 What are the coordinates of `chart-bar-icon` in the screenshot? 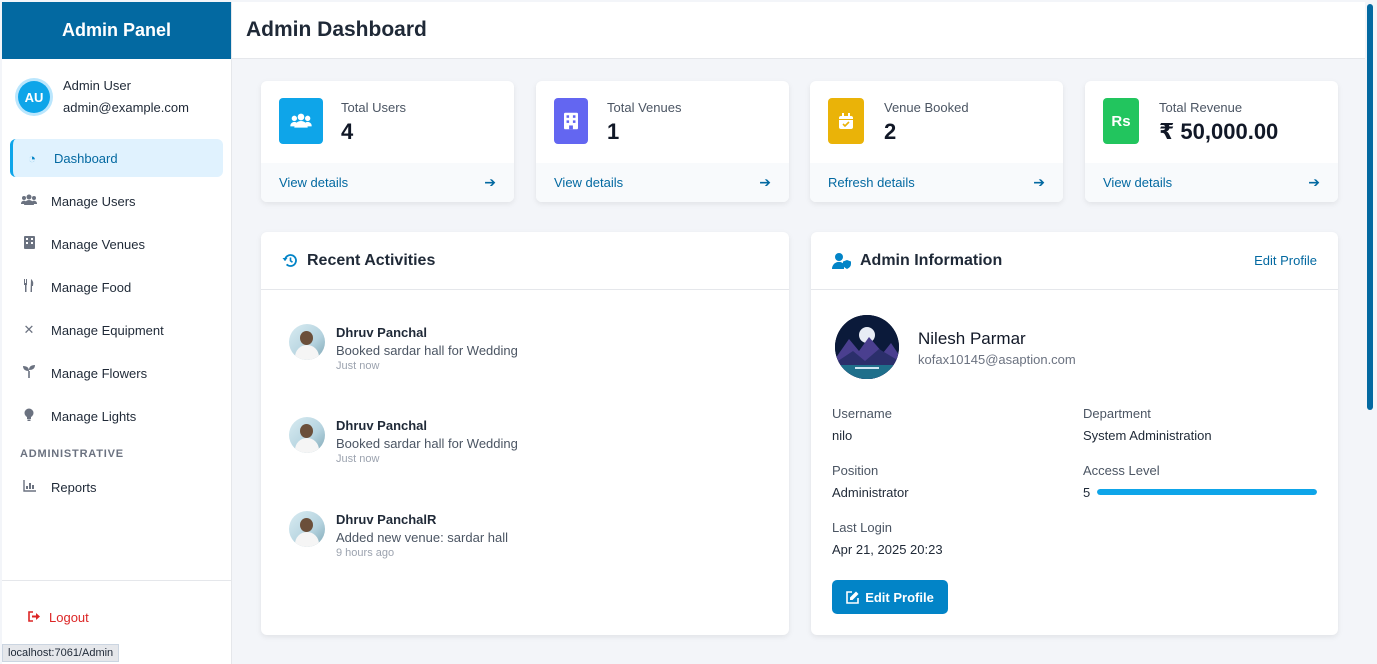 It's located at (29, 487).